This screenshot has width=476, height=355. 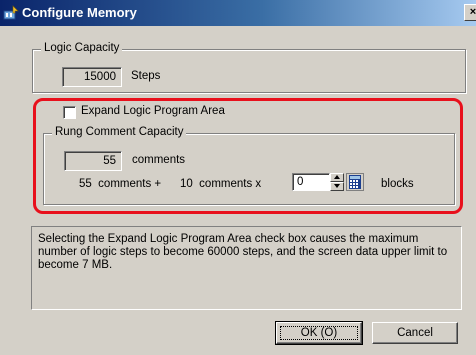 What do you see at coordinates (79, 12) in the screenshot?
I see `window-title: Configure Memory` at bounding box center [79, 12].